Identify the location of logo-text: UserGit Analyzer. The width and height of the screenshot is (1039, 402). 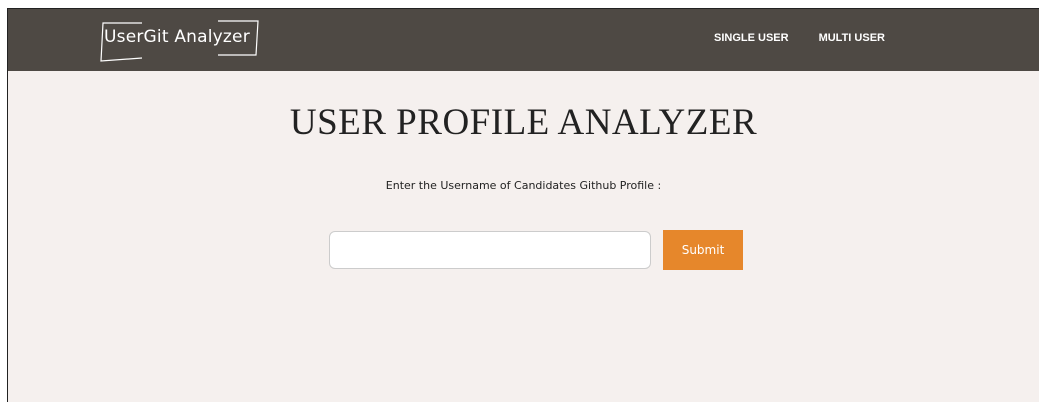
(177, 37).